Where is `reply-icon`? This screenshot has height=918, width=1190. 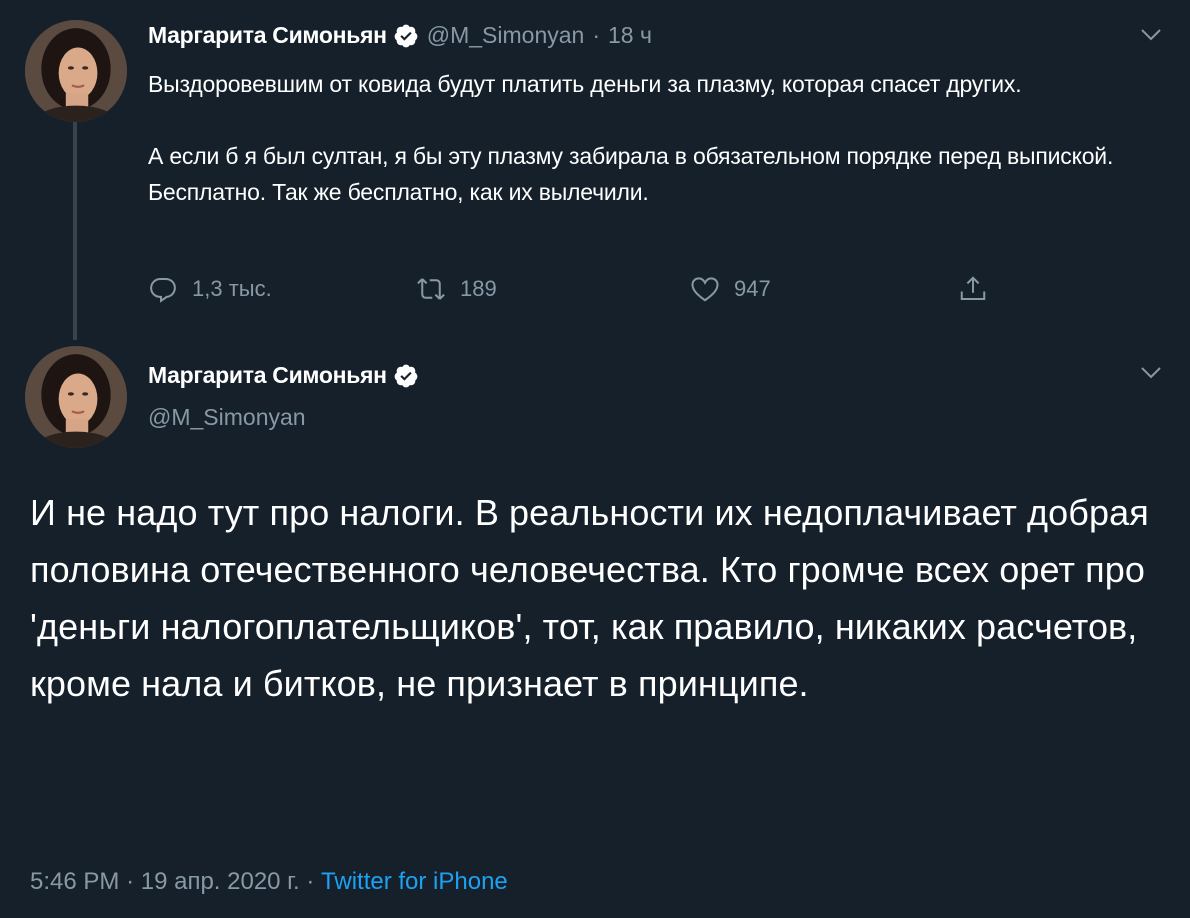 reply-icon is located at coordinates (163, 289).